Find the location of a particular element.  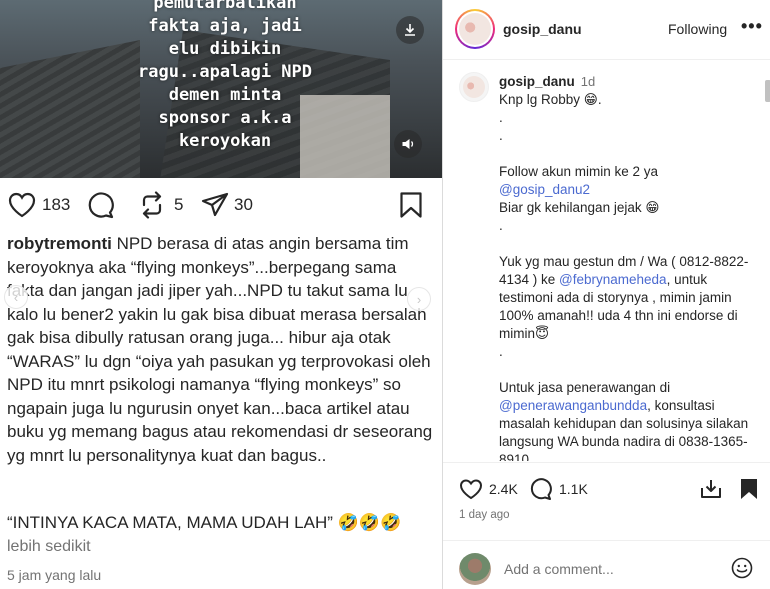

chevron-right-icon: › is located at coordinates (419, 299).